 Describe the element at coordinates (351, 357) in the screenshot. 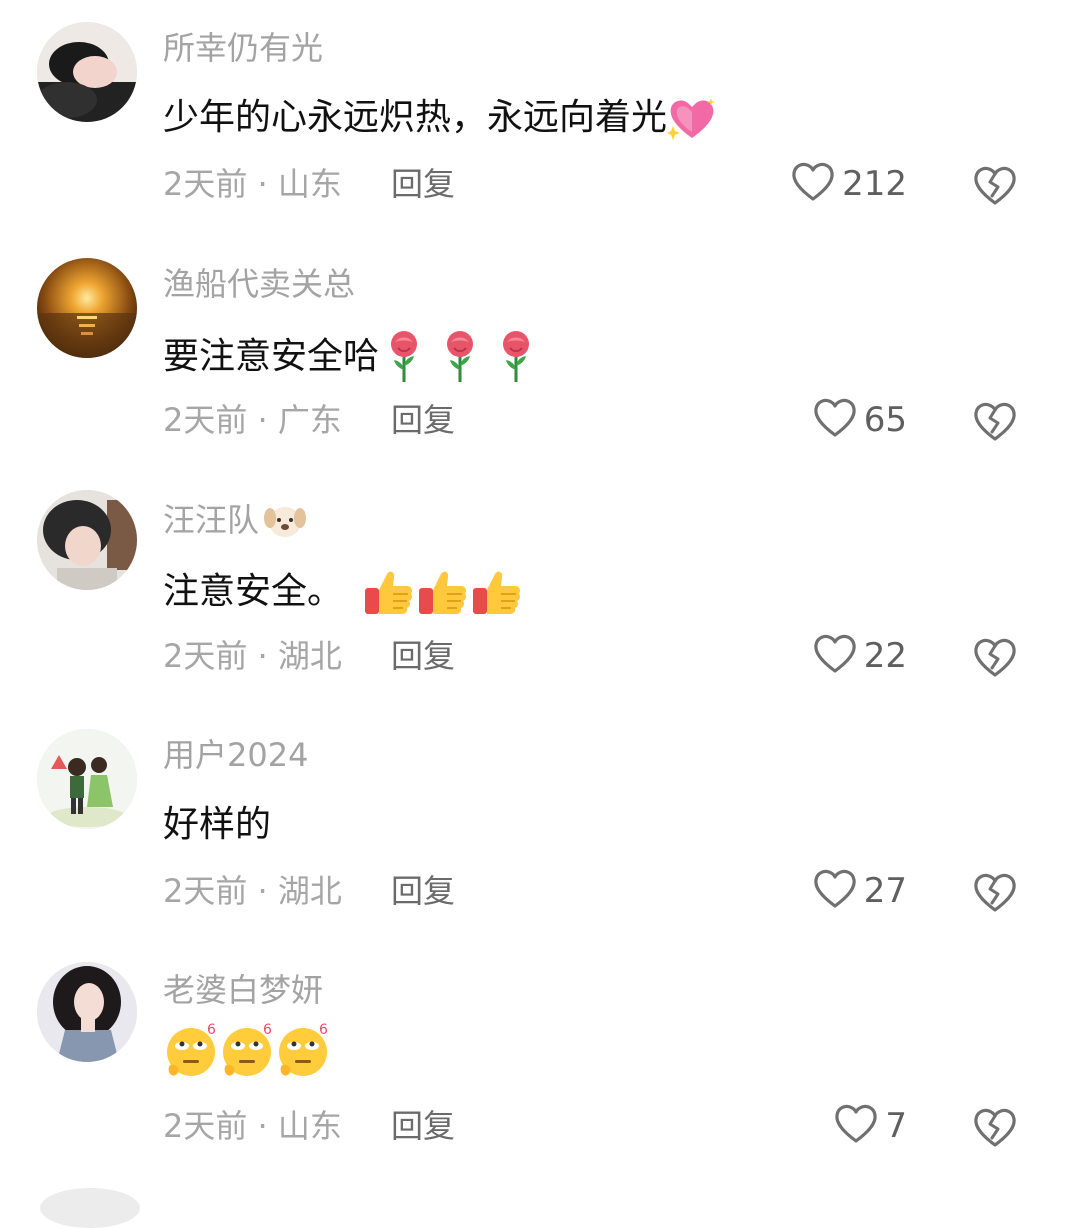

I see `comment-text: 要注意安全哈` at that location.